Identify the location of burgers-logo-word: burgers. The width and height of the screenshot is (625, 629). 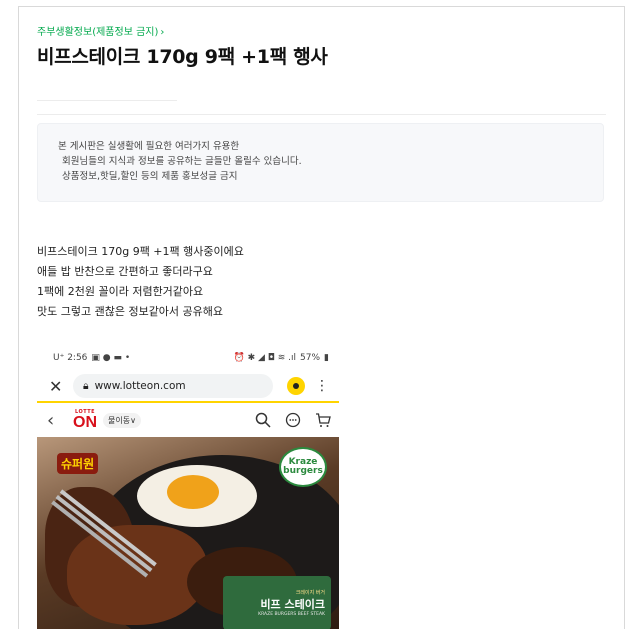
(303, 471).